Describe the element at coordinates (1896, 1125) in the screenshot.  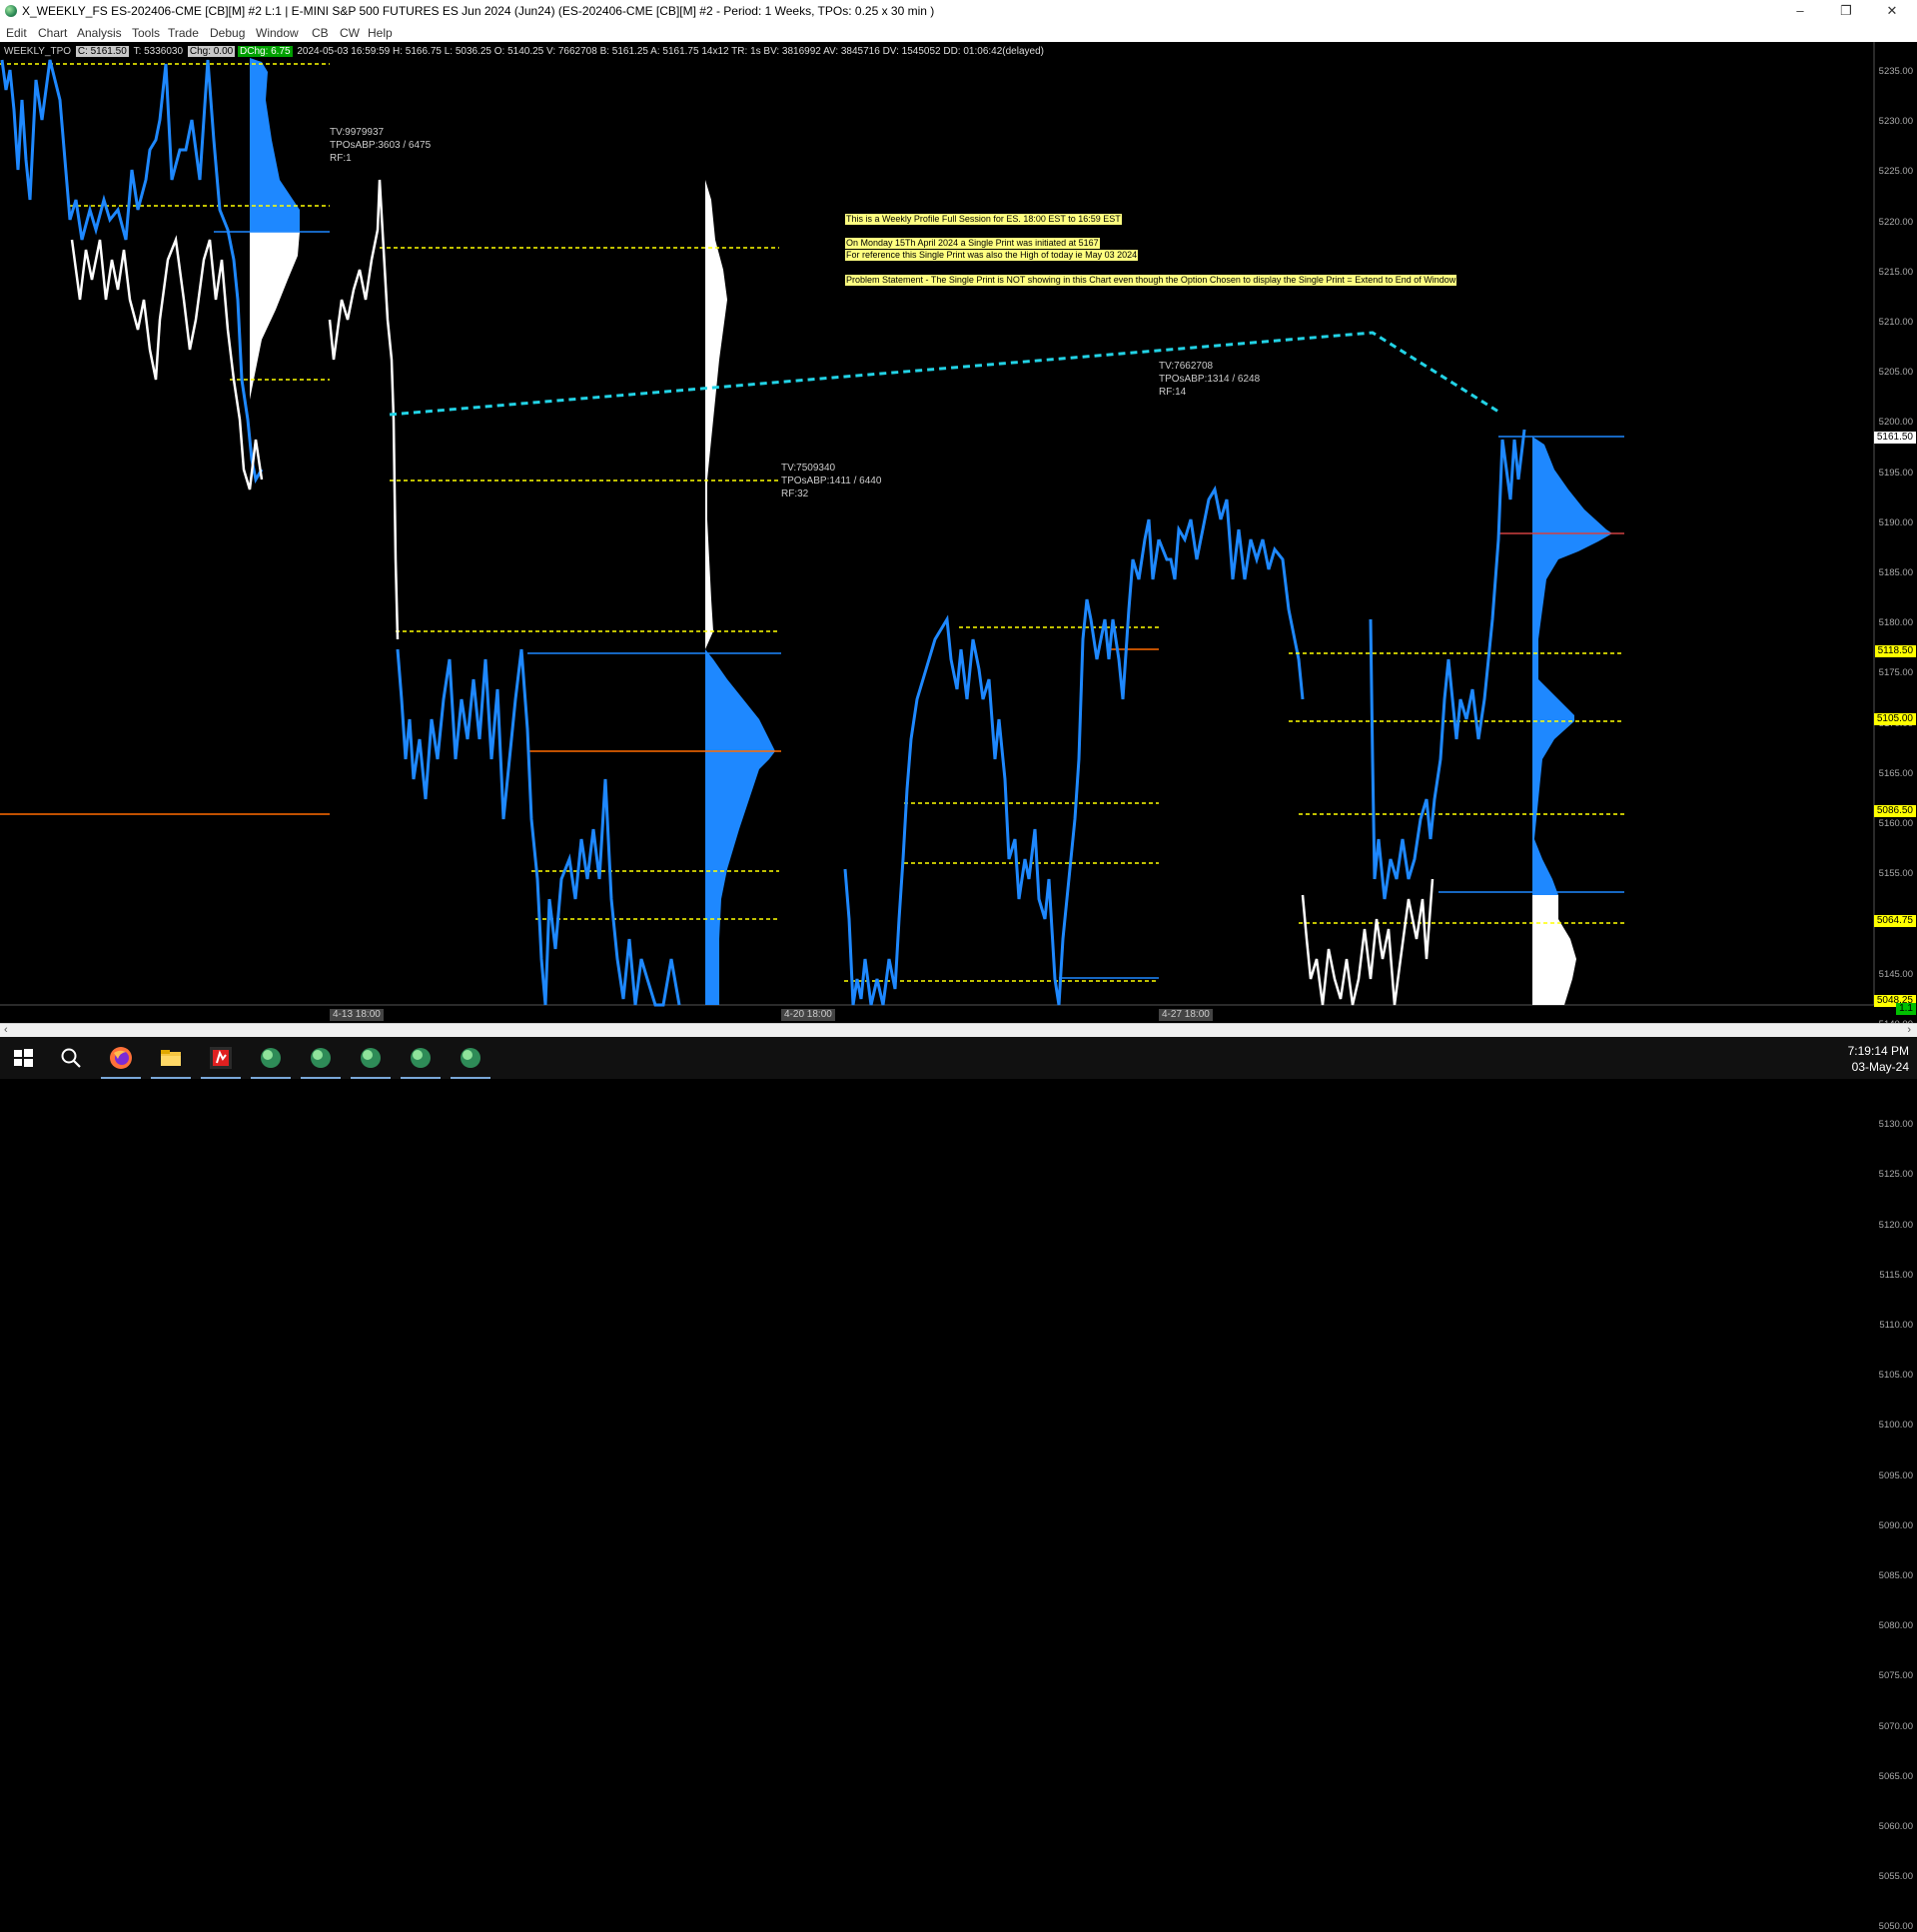
I see `y-axis-tick: 5130.00` at that location.